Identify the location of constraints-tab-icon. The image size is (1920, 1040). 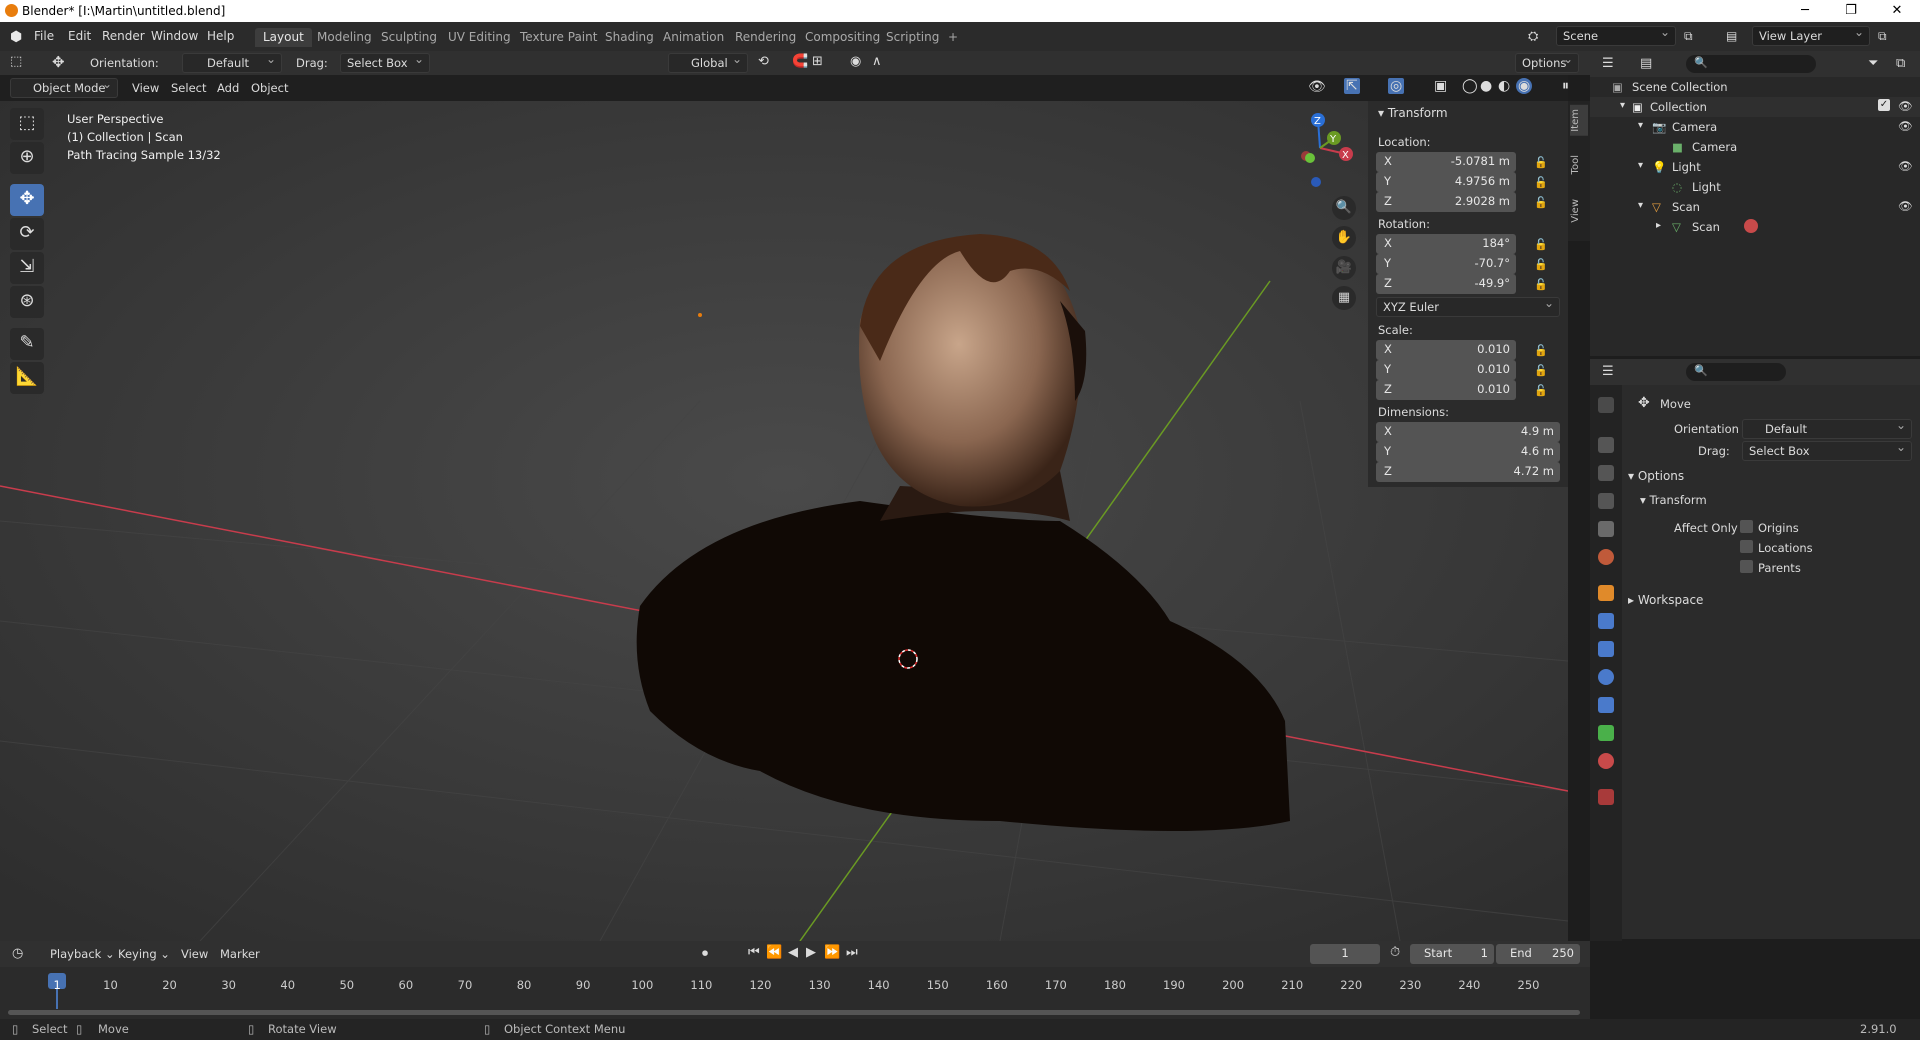
(1606, 705).